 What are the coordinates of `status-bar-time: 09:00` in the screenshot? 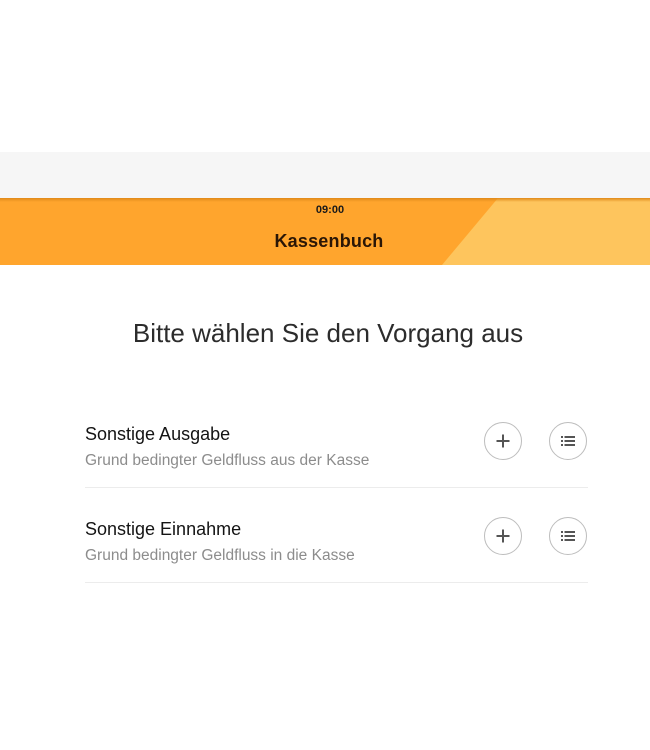 It's located at (330, 210).